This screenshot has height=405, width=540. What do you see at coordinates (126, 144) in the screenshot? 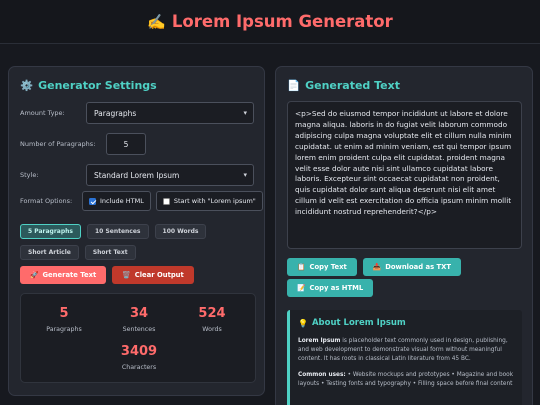
I see `num-paragraphs-input: 5` at bounding box center [126, 144].